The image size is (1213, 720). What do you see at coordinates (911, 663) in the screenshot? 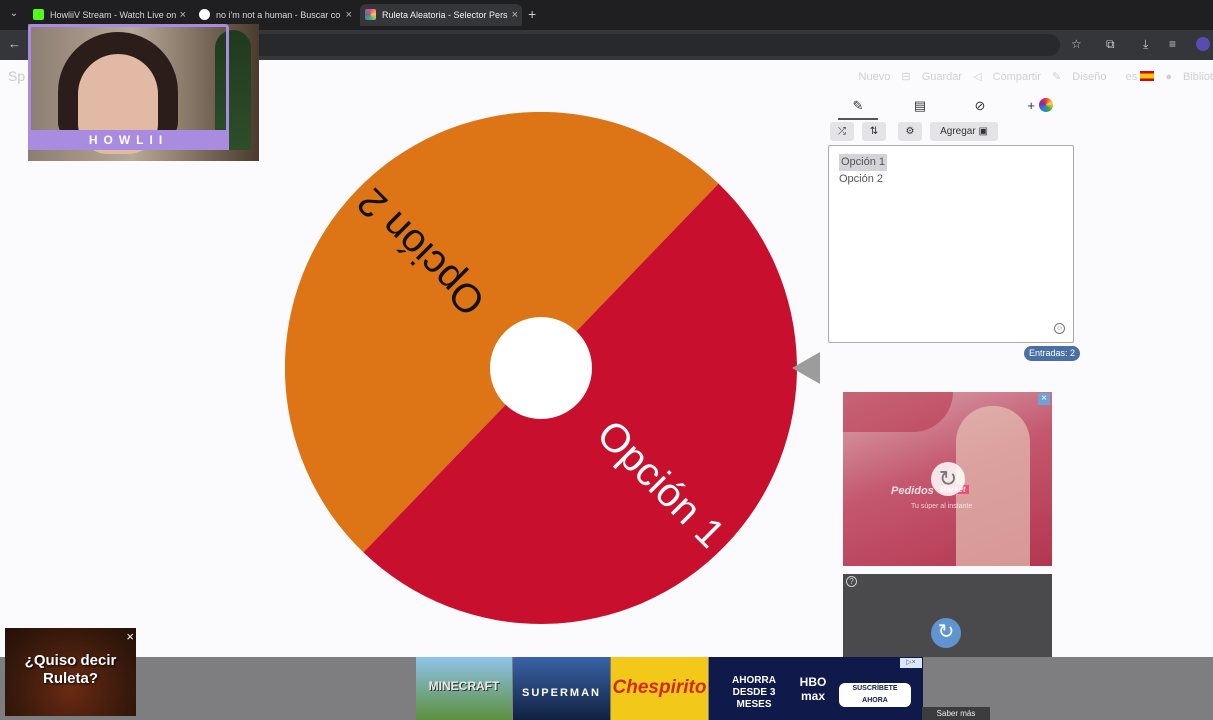
I see `ad-choices-icon: ▷×` at bounding box center [911, 663].